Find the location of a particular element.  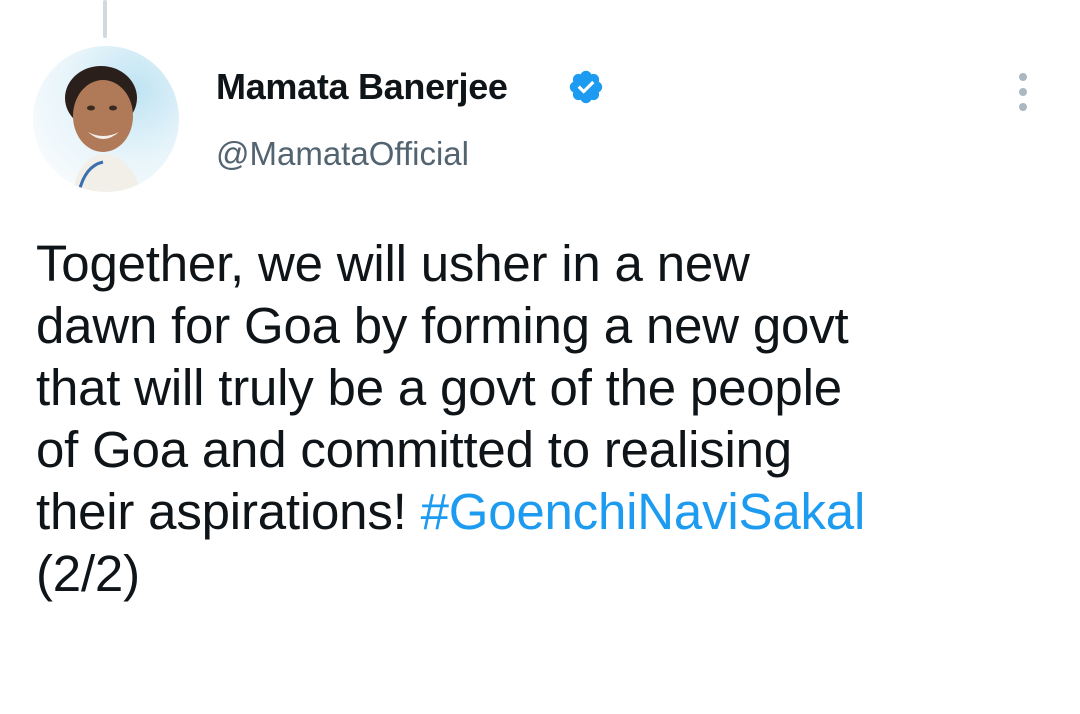

hashtag-link: #GoenchiNaviSakal is located at coordinates (643, 511).